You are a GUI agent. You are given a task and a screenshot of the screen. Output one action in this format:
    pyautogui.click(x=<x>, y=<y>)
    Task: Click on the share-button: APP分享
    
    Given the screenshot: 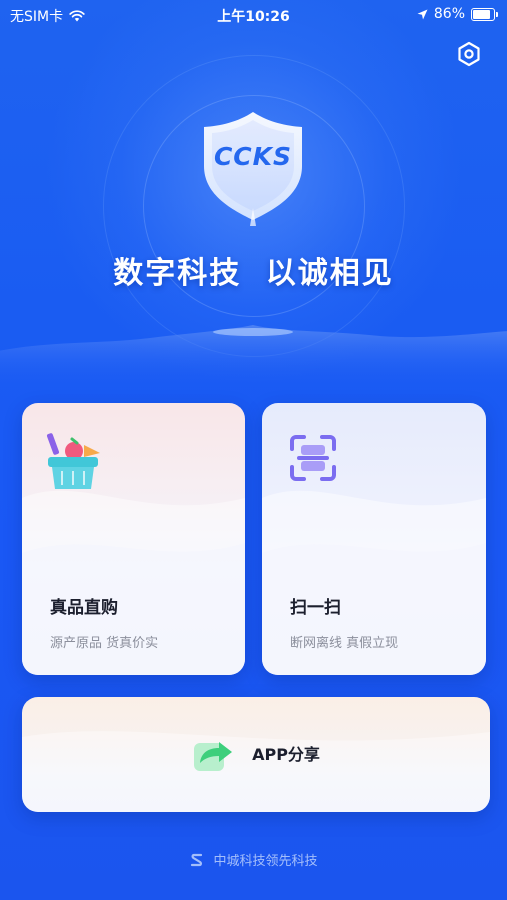 What is the action you would take?
    pyautogui.click(x=256, y=753)
    